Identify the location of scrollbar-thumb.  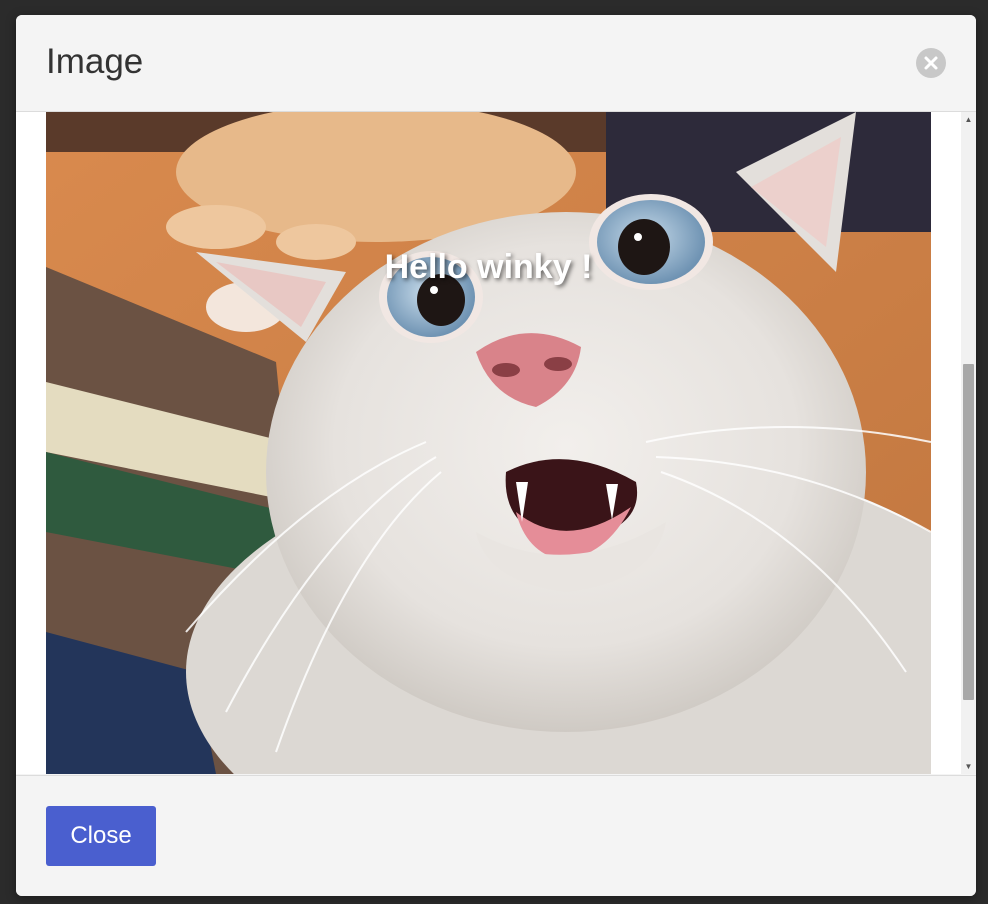
(968, 532).